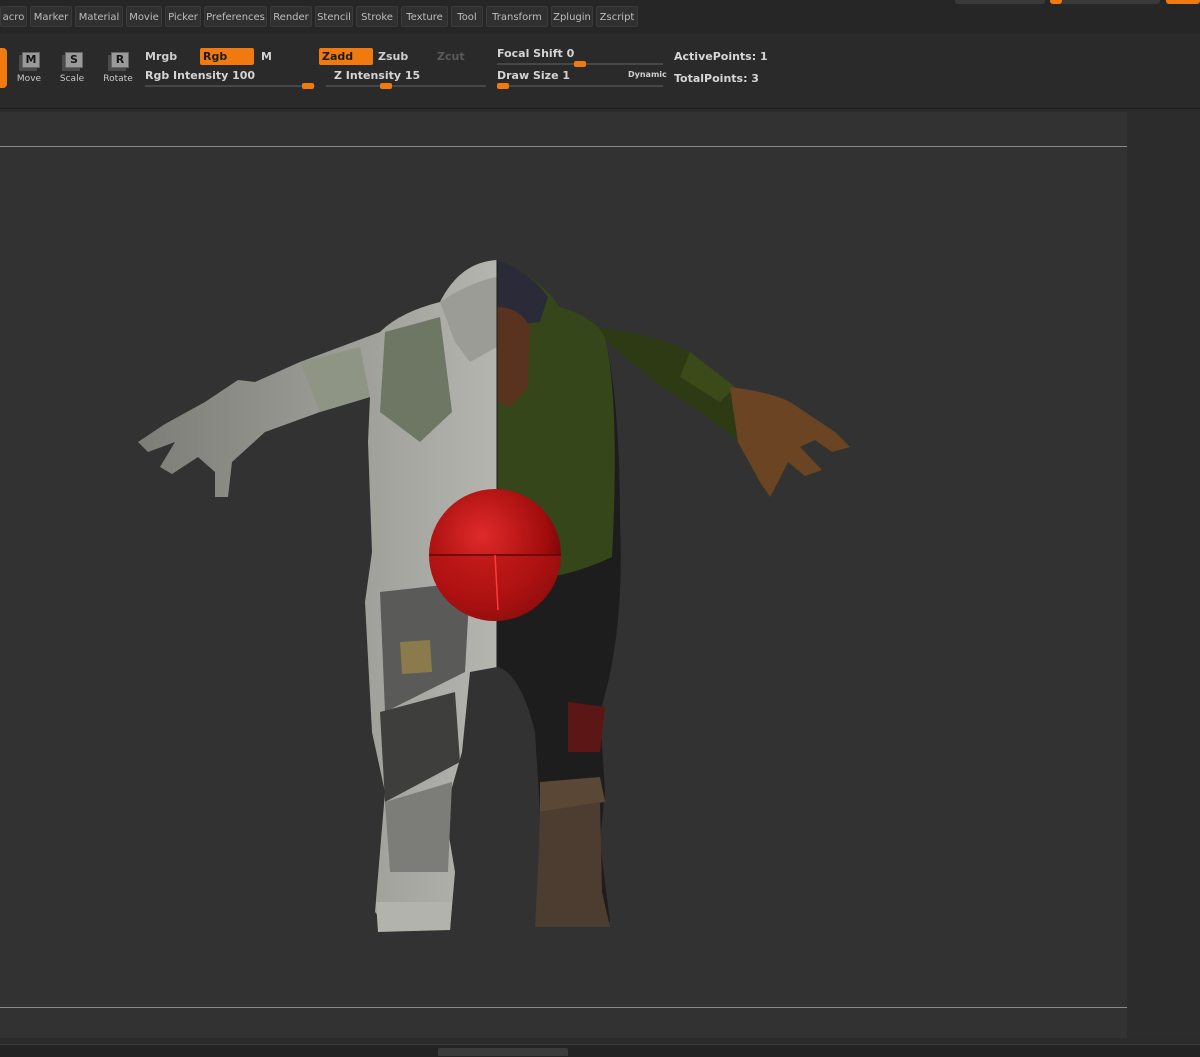  What do you see at coordinates (386, 86) in the screenshot?
I see `z-intensity-knob` at bounding box center [386, 86].